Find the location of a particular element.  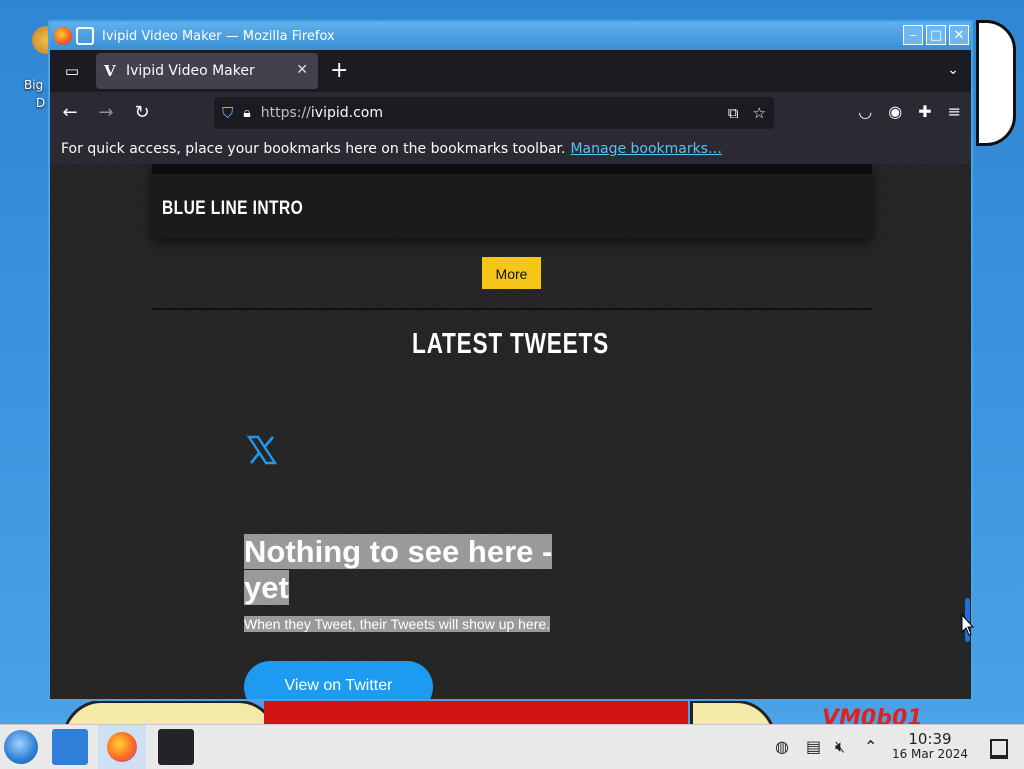

maximize-button: □ is located at coordinates (936, 35).